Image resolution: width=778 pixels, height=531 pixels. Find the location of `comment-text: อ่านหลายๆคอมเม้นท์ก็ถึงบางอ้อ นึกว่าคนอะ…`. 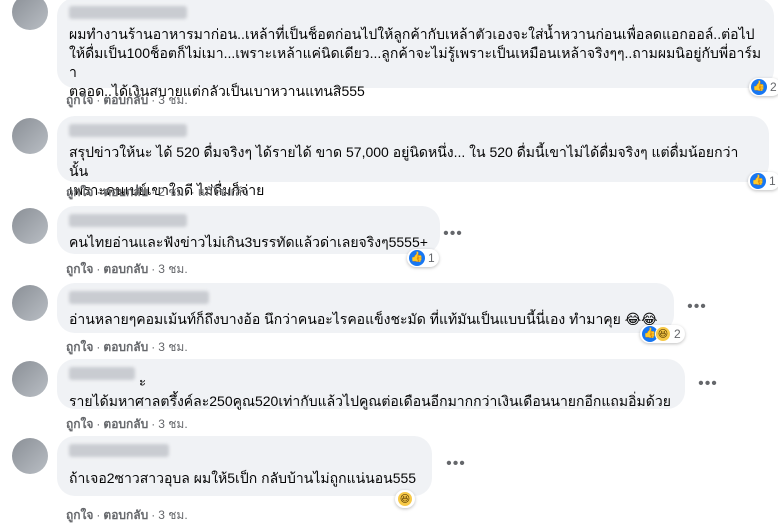

comment-text: อ่านหลายๆคอมเม้นท์ก็ถึงบางอ้อ นึกว่าคนอะ… is located at coordinates (363, 319).